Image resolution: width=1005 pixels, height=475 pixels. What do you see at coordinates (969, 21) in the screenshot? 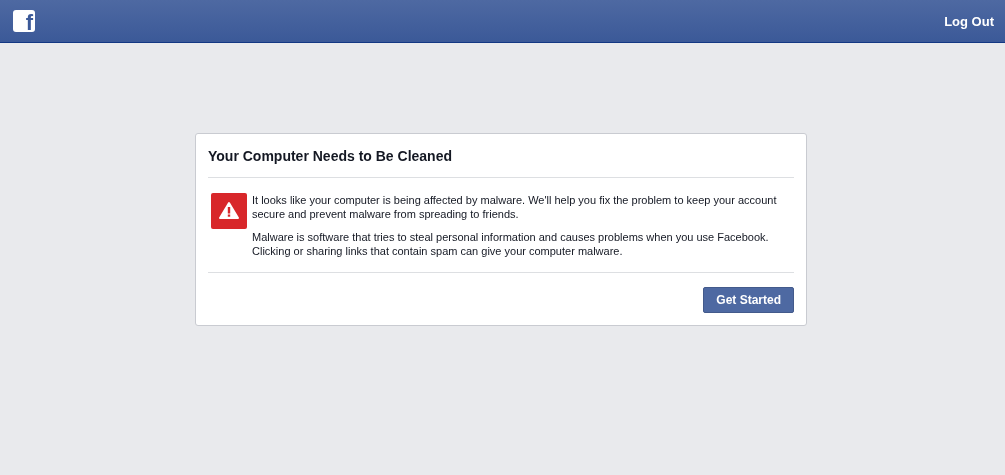
I see `log-out-link: Log Out` at bounding box center [969, 21].